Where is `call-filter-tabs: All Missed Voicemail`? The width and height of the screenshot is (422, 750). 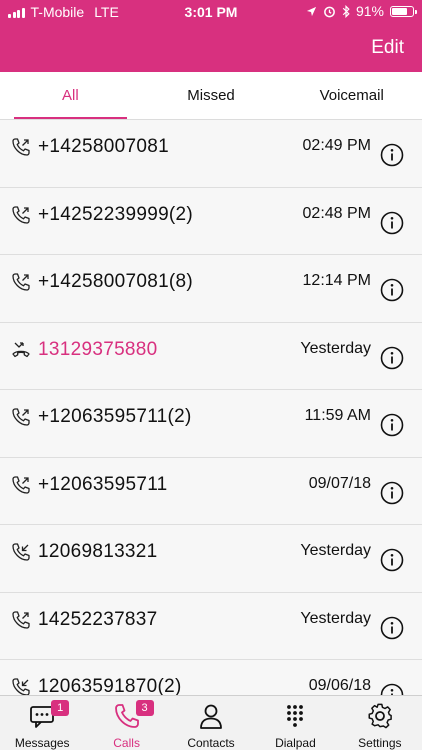
call-filter-tabs: All Missed Voicemail is located at coordinates (211, 96).